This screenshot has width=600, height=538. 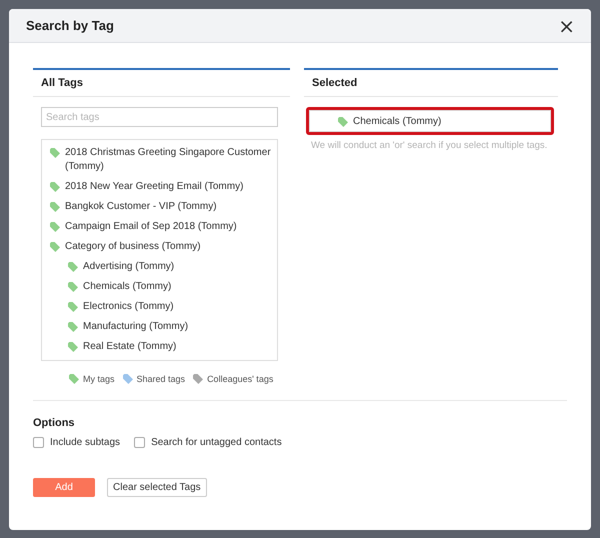 I want to click on tag-item: Campaign Email of Sep 2018 (Tommy), so click(x=161, y=227).